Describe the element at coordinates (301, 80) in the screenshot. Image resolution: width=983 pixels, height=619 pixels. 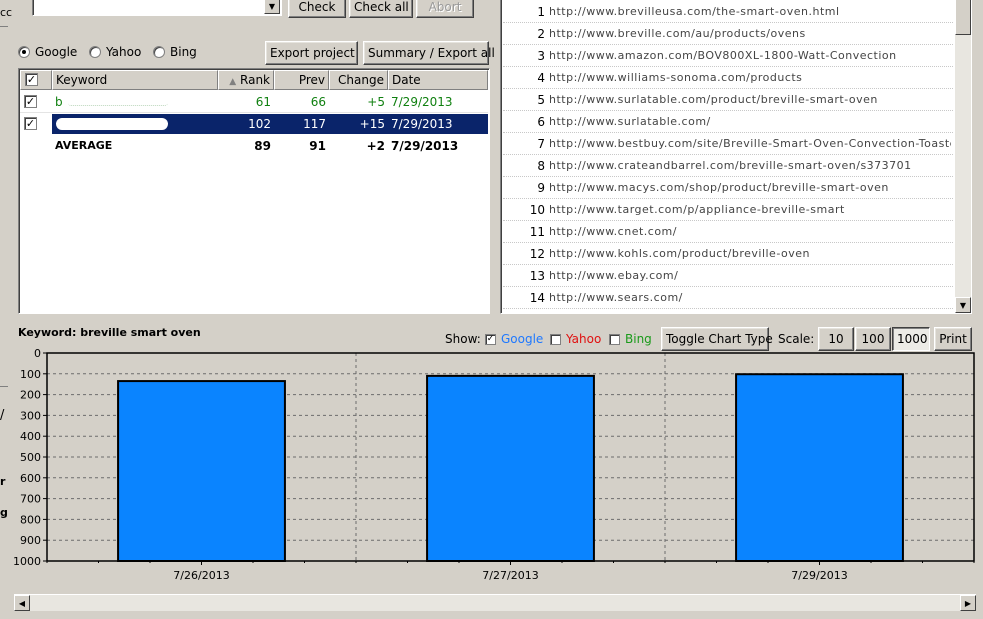
I see `column-header-prev: Prev` at that location.